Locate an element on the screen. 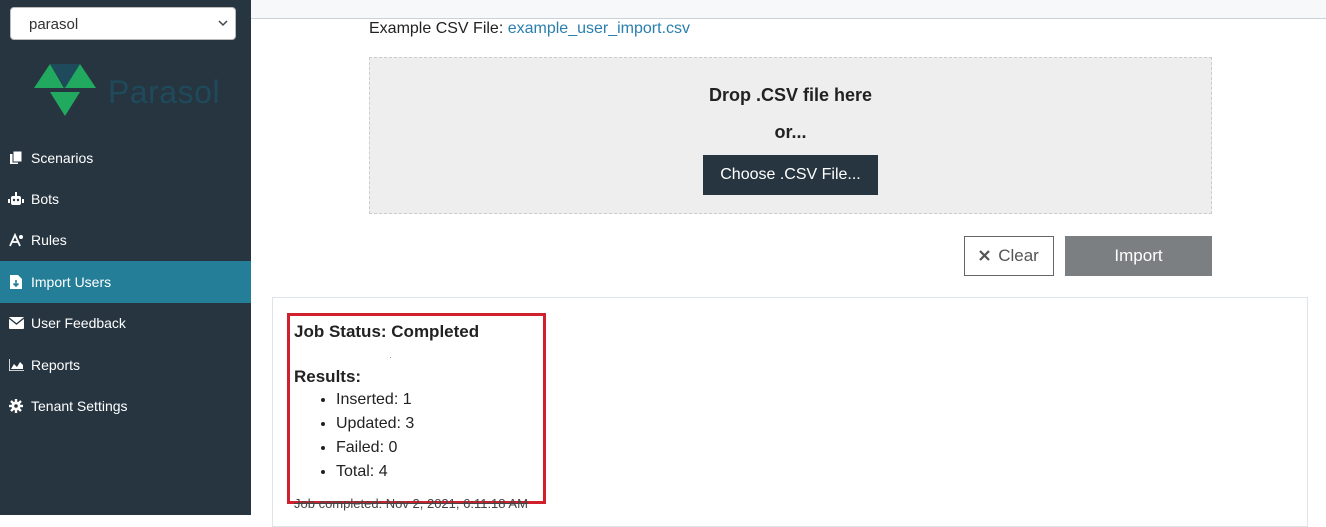 The height and width of the screenshot is (527, 1326). list-item: Total: 4 is located at coordinates (375, 474).